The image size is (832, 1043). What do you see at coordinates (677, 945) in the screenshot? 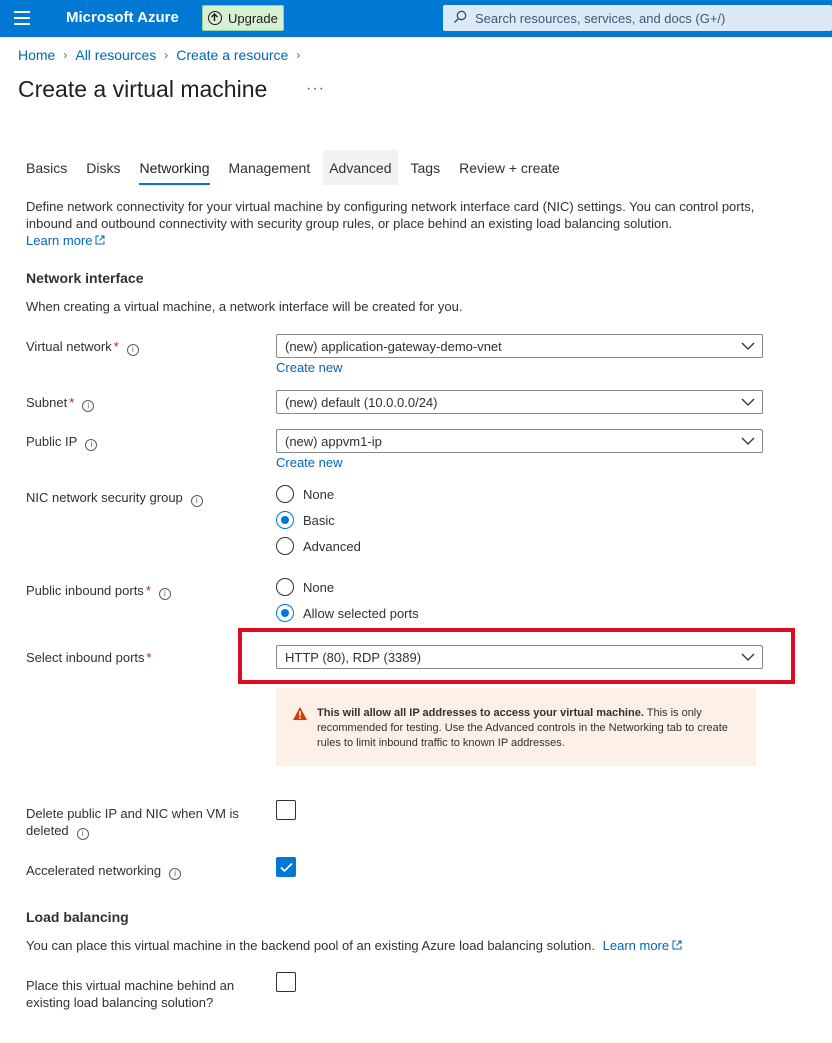
I see `external-link-icon` at bounding box center [677, 945].